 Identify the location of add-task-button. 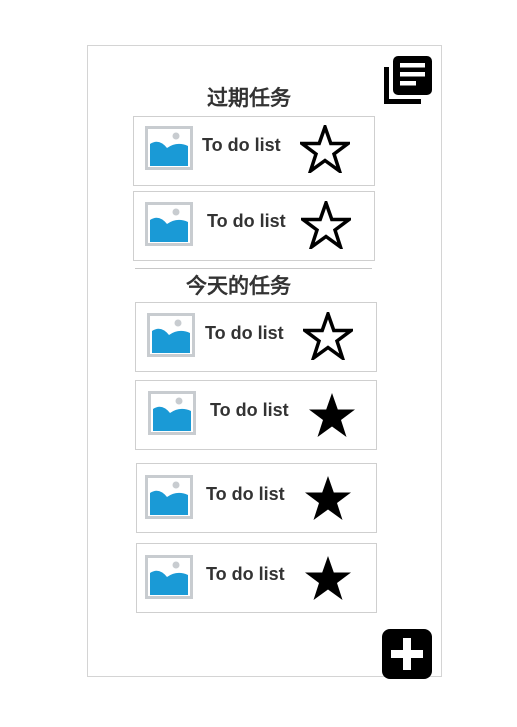
(407, 654).